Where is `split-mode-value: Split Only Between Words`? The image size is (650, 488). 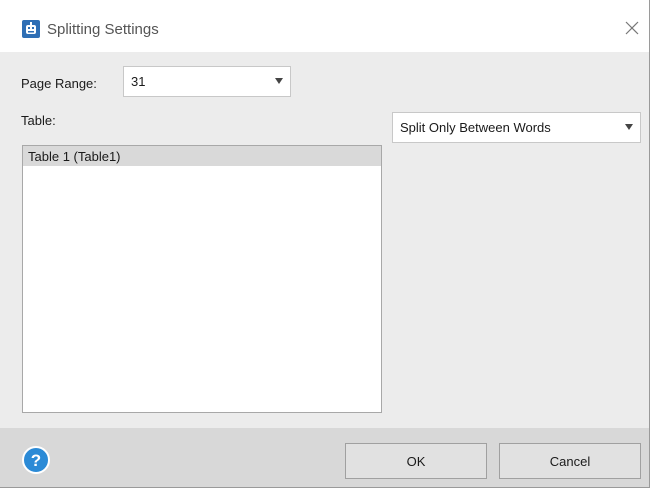
split-mode-value: Split Only Between Words is located at coordinates (475, 127).